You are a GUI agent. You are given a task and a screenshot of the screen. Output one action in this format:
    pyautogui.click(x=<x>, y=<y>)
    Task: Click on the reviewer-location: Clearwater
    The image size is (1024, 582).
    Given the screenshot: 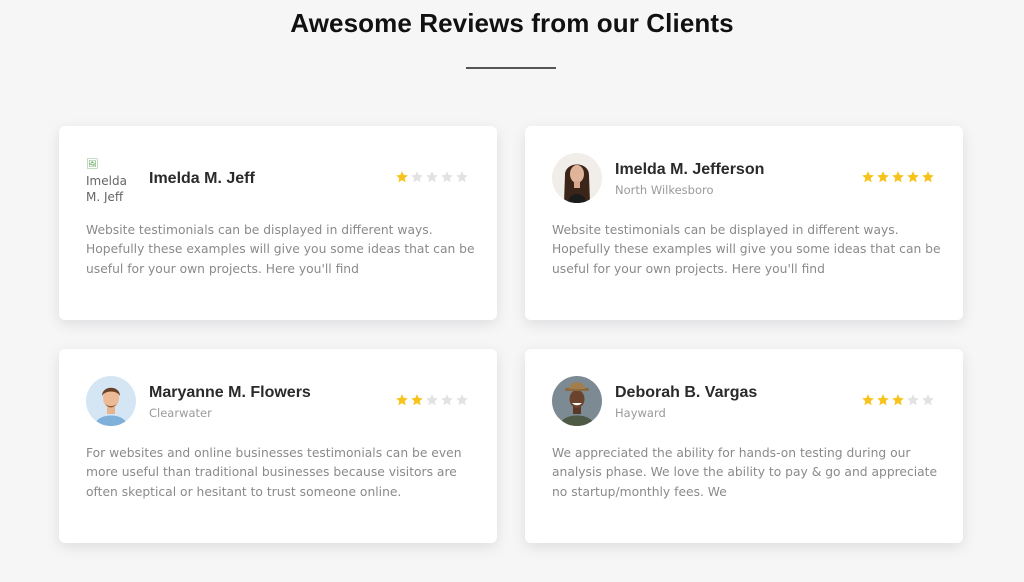 What is the action you would take?
    pyautogui.click(x=180, y=413)
    